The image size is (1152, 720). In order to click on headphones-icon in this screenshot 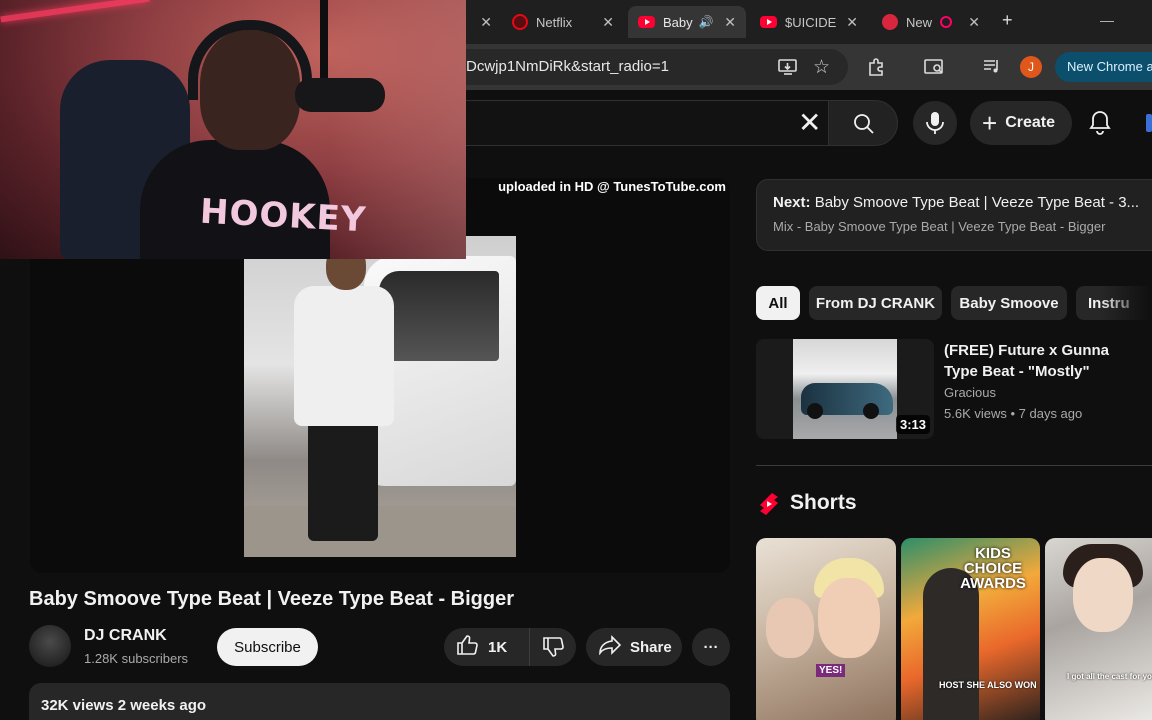, I will do `click(250, 60)`.